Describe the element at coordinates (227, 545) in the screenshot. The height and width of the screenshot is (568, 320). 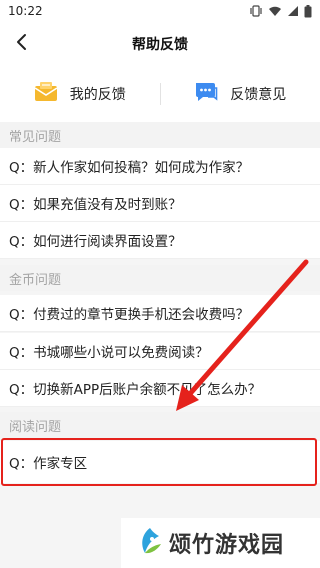
I see `watermark-text: 颂竹游戏园` at that location.